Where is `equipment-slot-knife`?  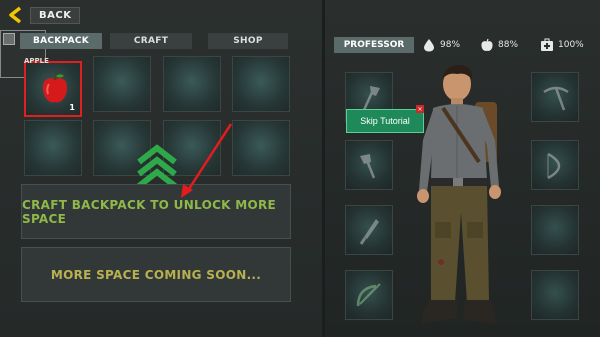 equipment-slot-knife is located at coordinates (369, 230).